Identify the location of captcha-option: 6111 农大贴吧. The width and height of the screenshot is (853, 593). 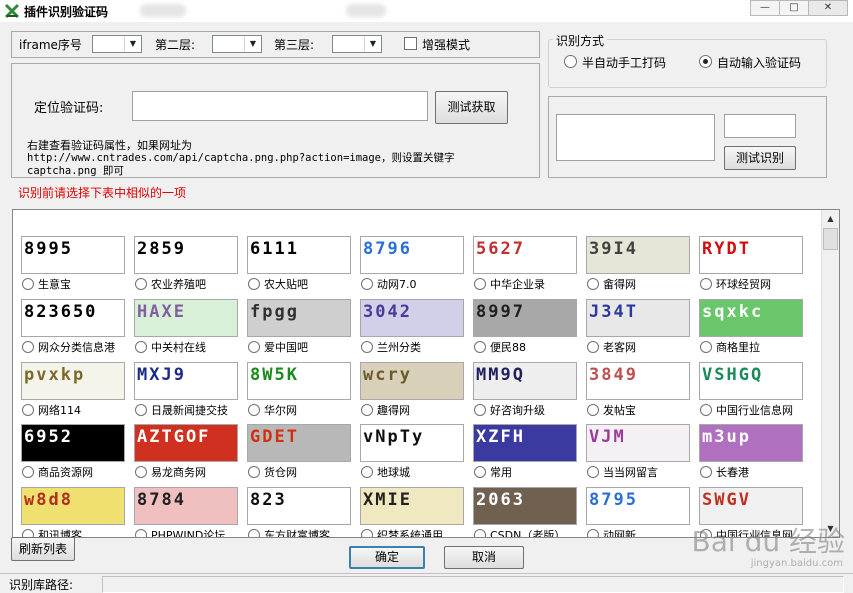
(299, 264).